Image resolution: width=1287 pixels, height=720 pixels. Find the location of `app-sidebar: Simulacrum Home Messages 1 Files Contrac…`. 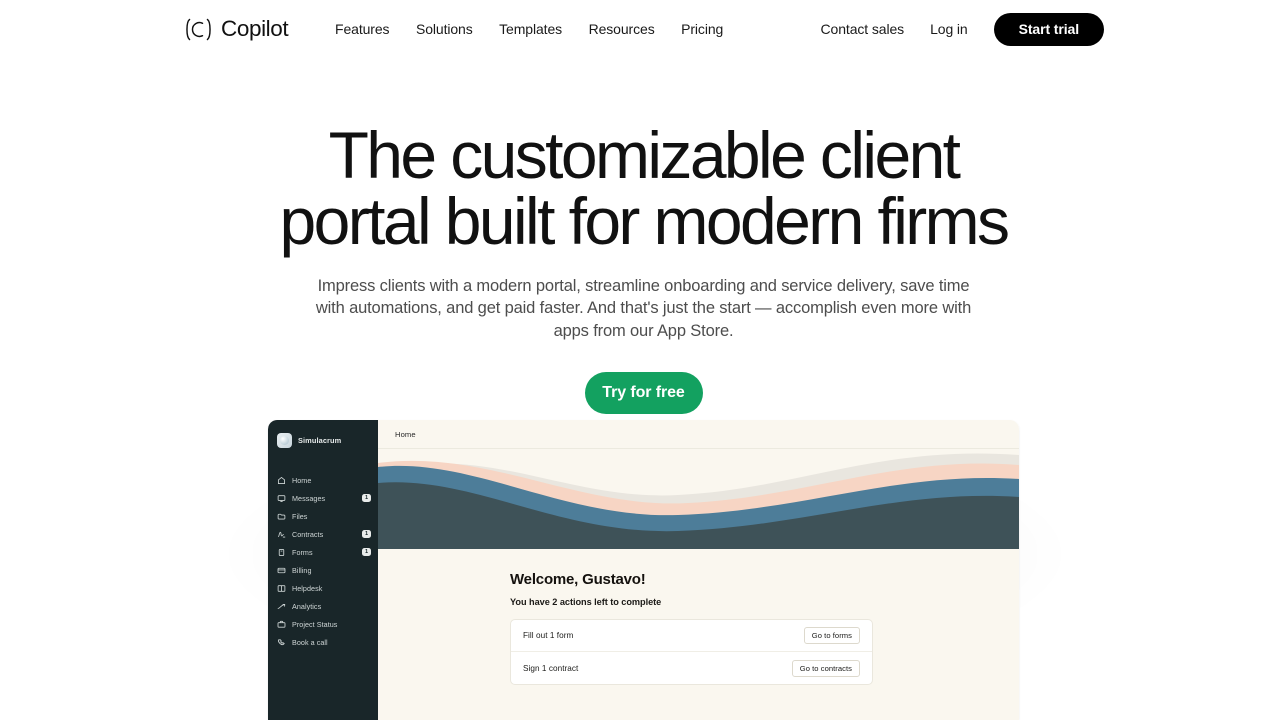

app-sidebar: Simulacrum Home Messages 1 Files Contrac… is located at coordinates (323, 570).